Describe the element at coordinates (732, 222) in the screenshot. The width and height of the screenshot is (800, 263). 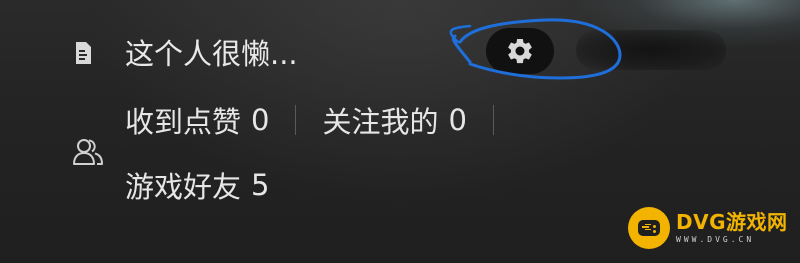
I see `watermark-title: DVG游戏网` at that location.